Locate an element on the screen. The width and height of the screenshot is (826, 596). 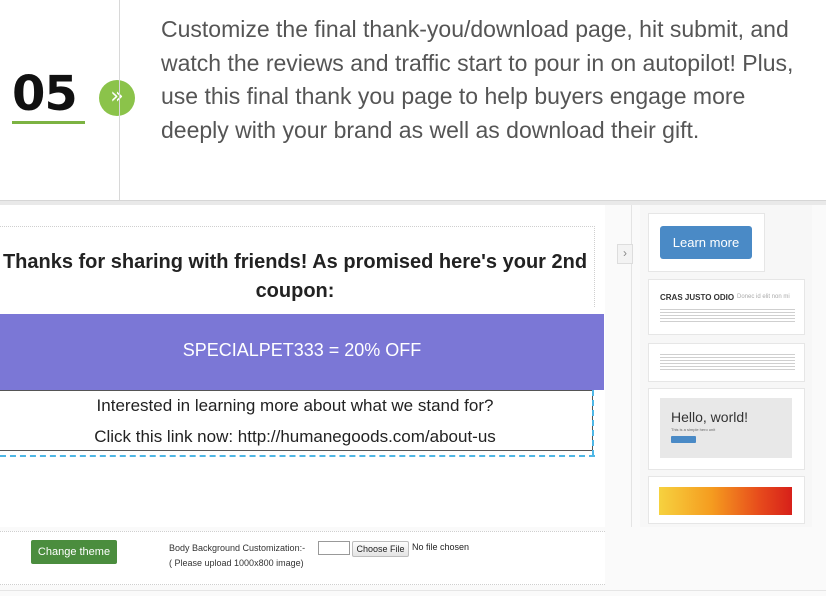
cras-subtitle: Donec id elit non mi is located at coordinates (763, 297).